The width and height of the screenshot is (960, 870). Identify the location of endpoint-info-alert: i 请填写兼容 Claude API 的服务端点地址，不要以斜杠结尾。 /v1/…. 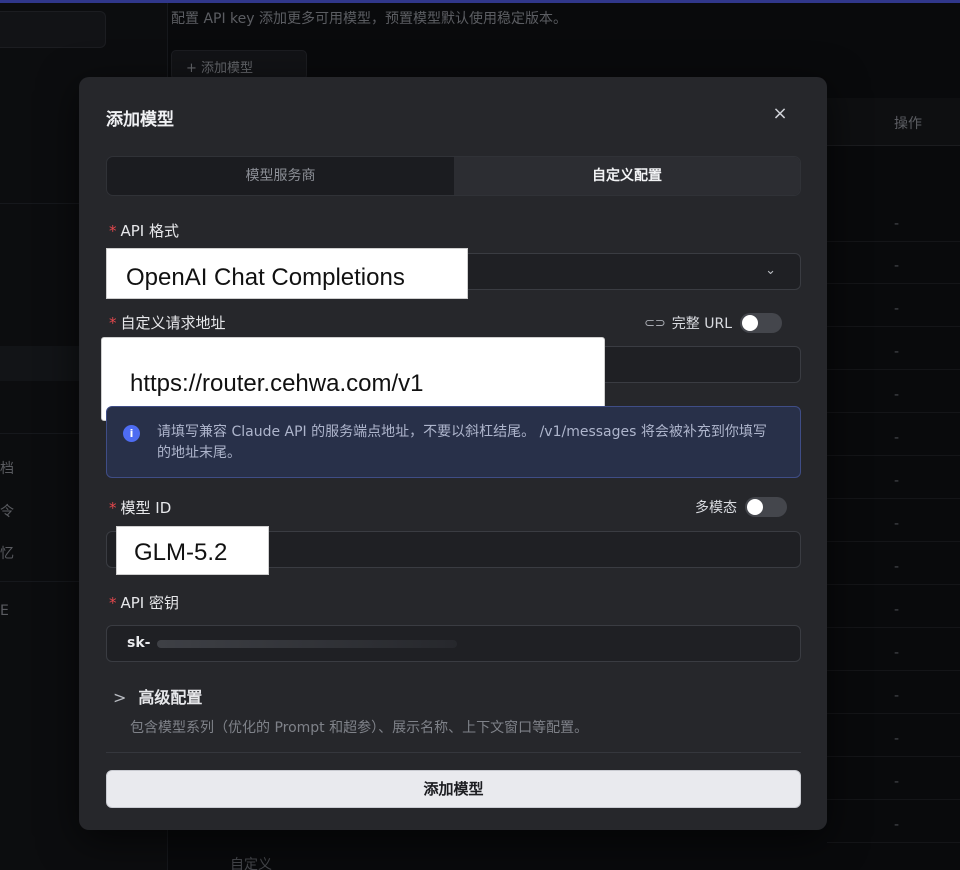
(453, 442).